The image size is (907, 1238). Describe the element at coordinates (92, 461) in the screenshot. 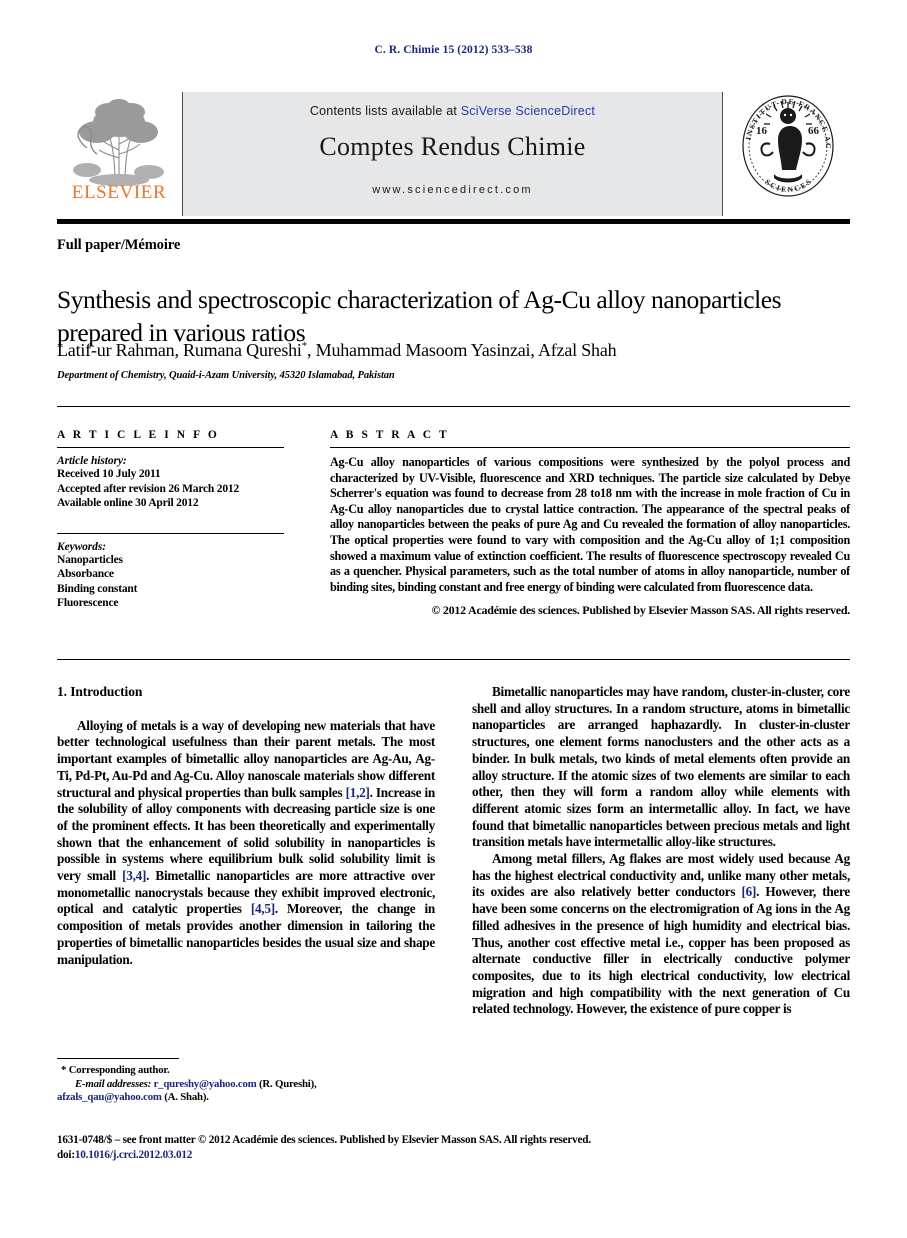

I see `article-history-label: Article history:` at that location.